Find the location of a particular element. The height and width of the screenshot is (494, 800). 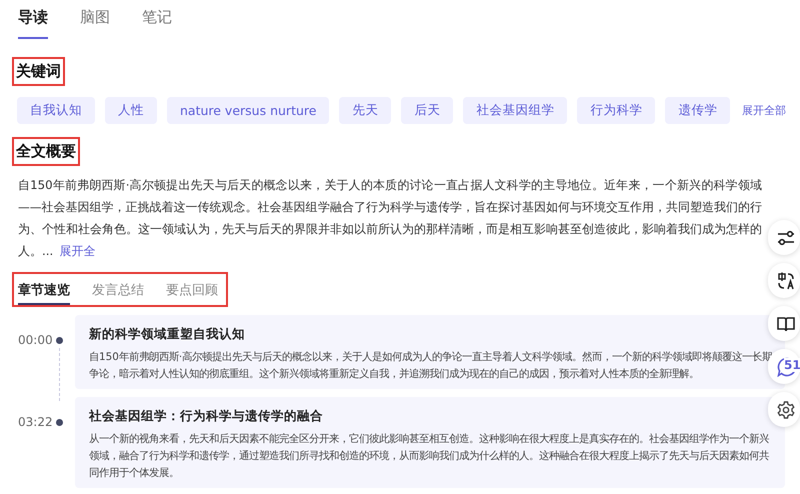

tab: 章节速览 is located at coordinates (44, 293).